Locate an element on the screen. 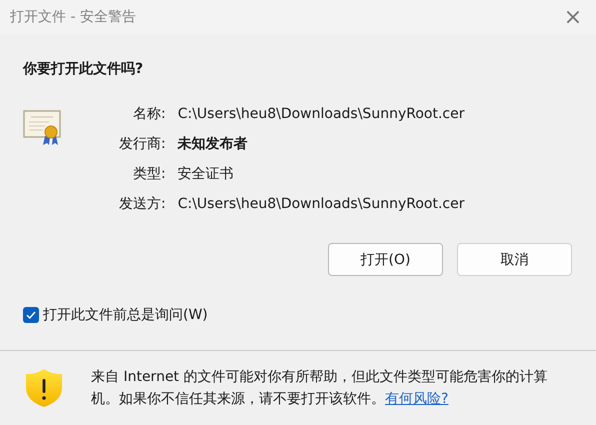 This screenshot has width=596, height=425. dialog-question: 你要打开此文件吗? is located at coordinates (83, 69).